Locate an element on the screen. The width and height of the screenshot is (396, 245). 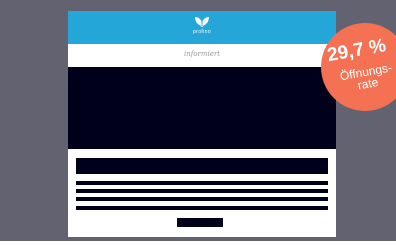
subheader-text: informiert is located at coordinates (202, 54).